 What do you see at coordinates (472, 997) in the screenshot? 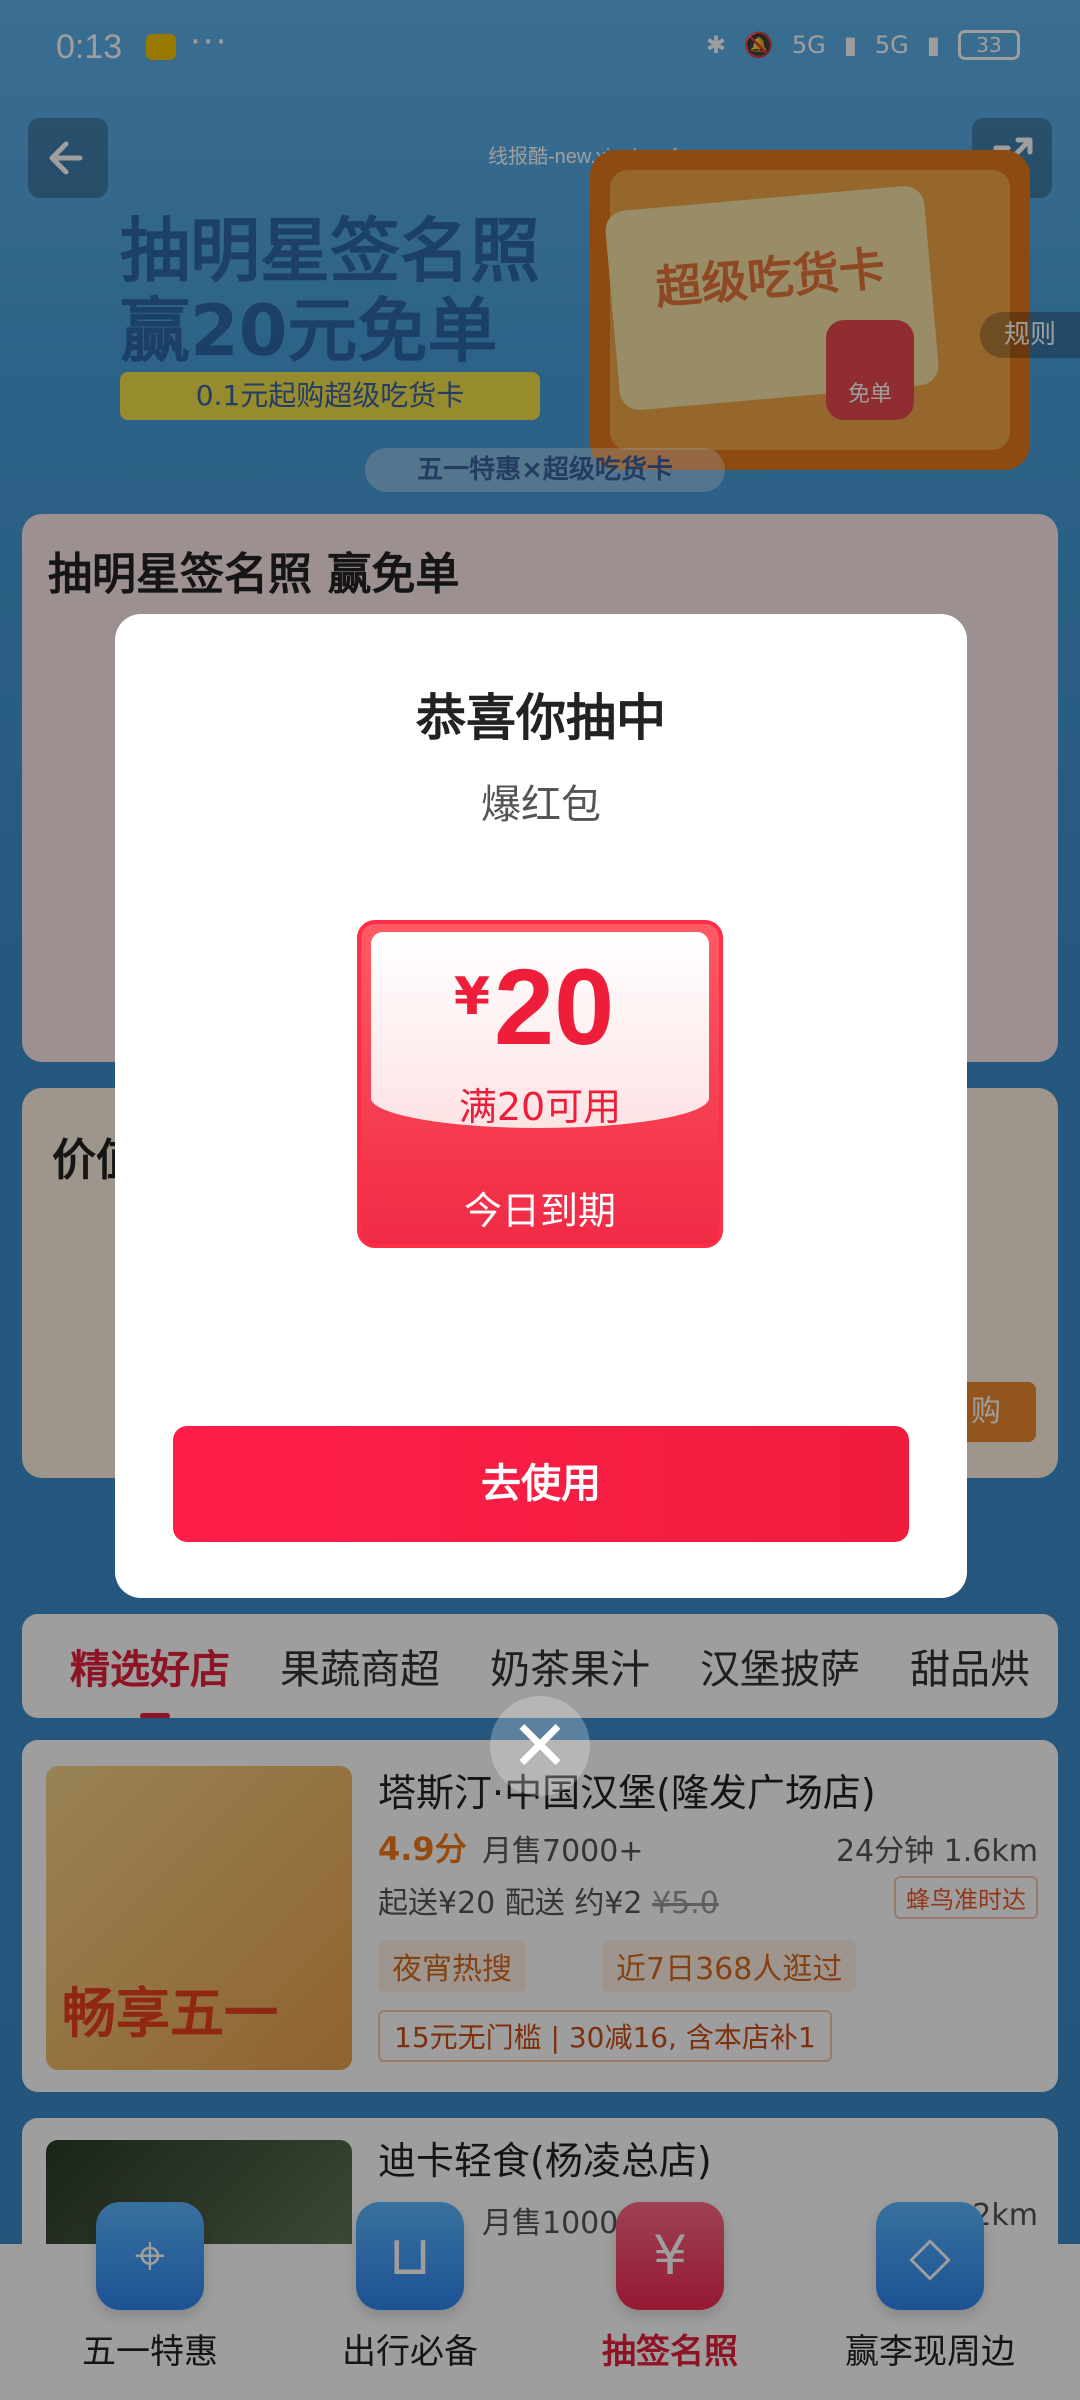
I see `coupon-currency: ¥` at bounding box center [472, 997].